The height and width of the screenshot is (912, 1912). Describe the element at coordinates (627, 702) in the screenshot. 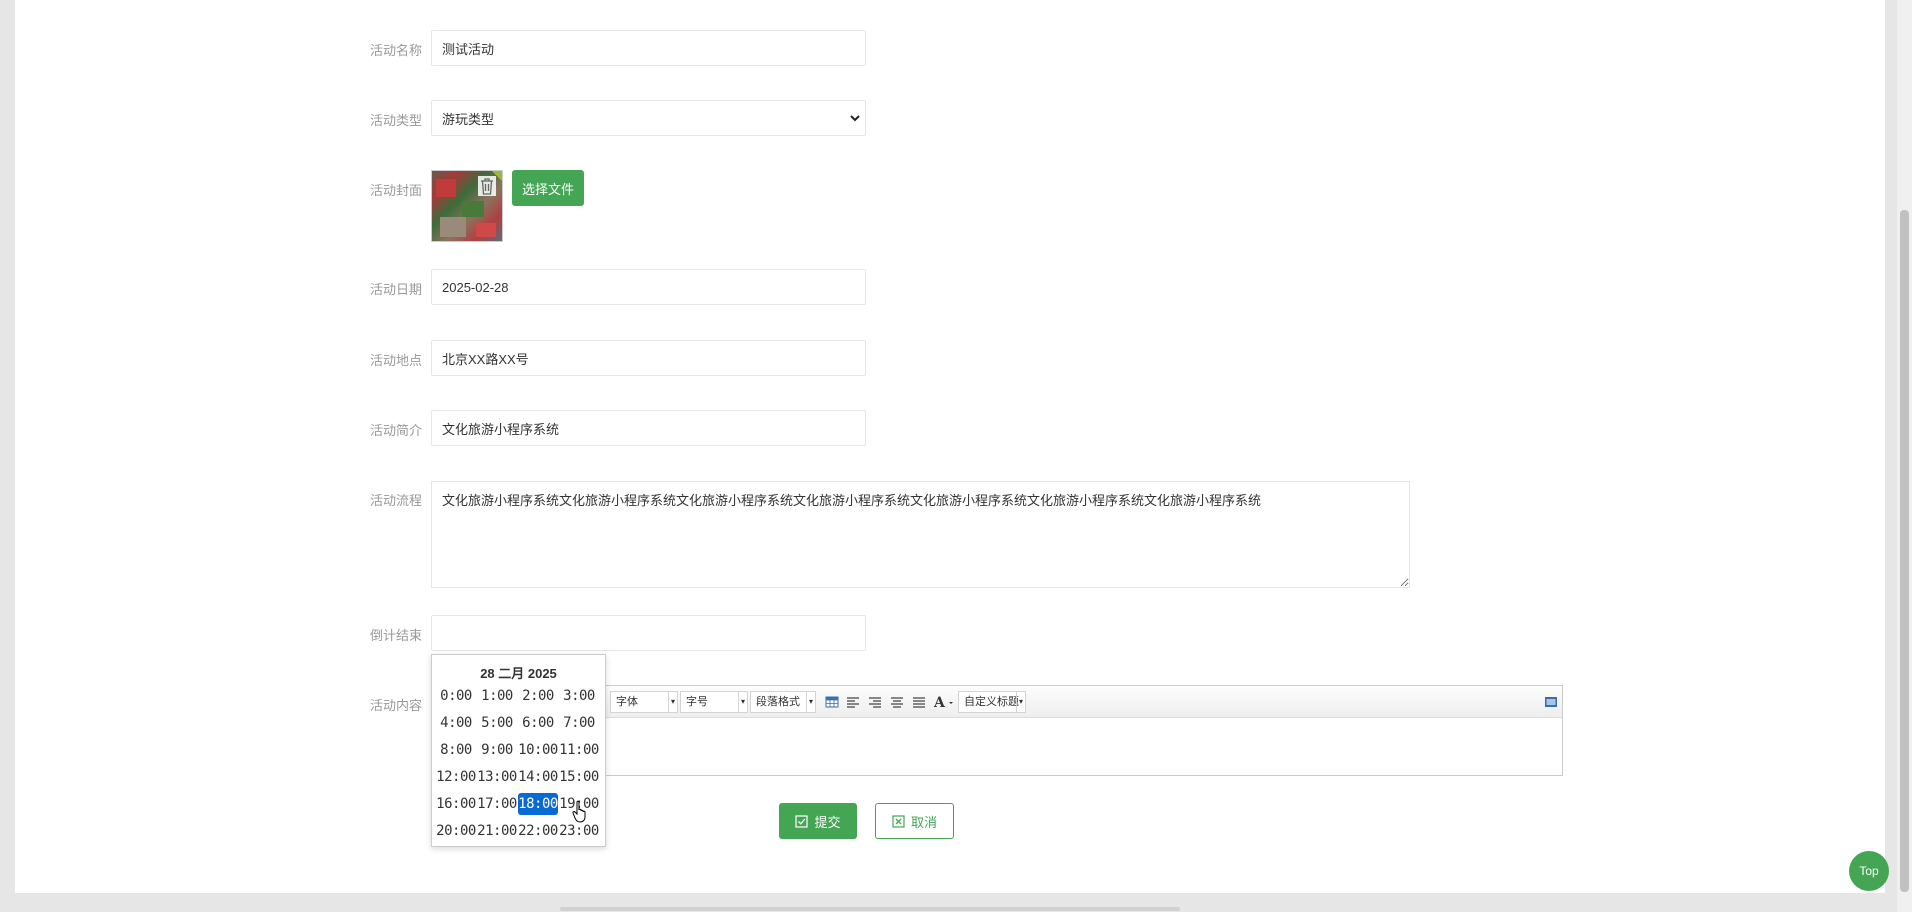

I see `font-family-label: 字体` at that location.